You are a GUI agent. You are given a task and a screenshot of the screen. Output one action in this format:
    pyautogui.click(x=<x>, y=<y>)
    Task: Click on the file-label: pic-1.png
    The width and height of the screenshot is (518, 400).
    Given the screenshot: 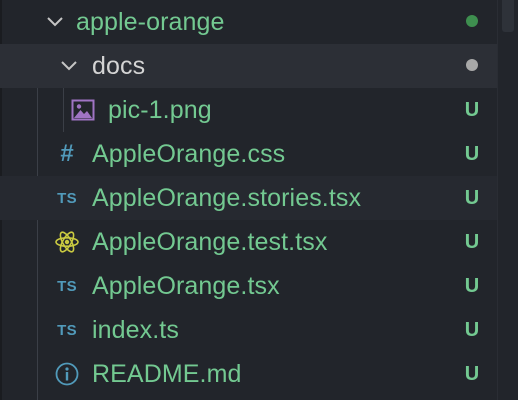 What is the action you would take?
    pyautogui.click(x=160, y=110)
    